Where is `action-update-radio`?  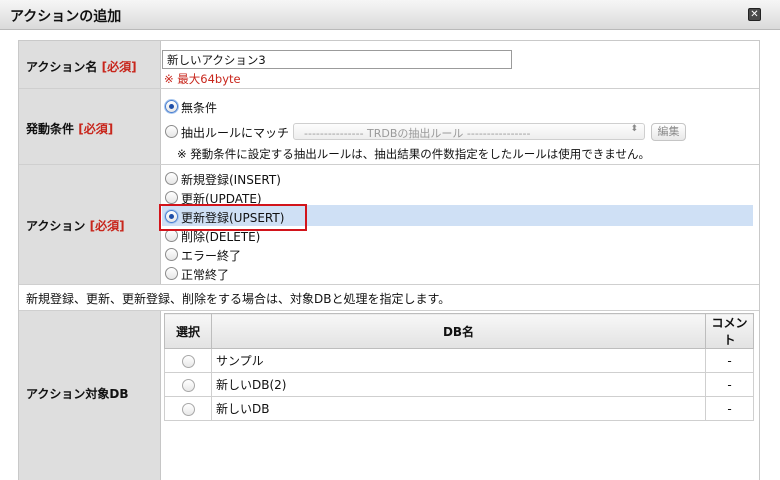 action-update-radio is located at coordinates (171, 197).